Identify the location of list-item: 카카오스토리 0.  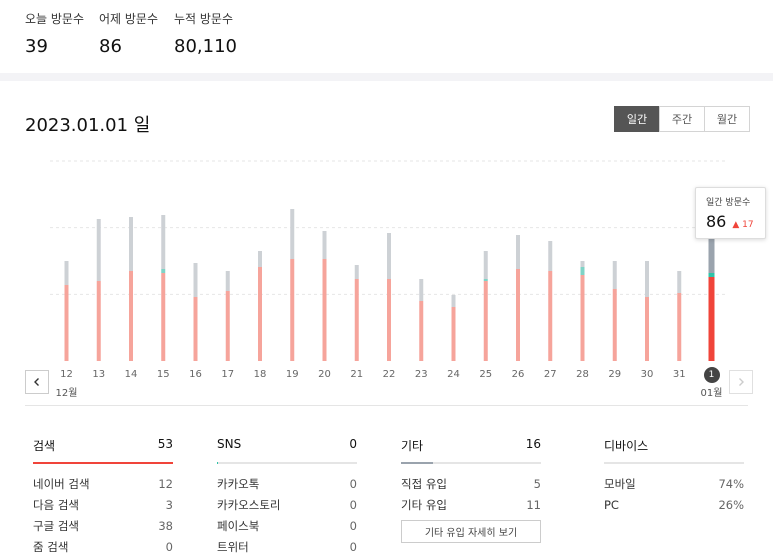
(287, 504).